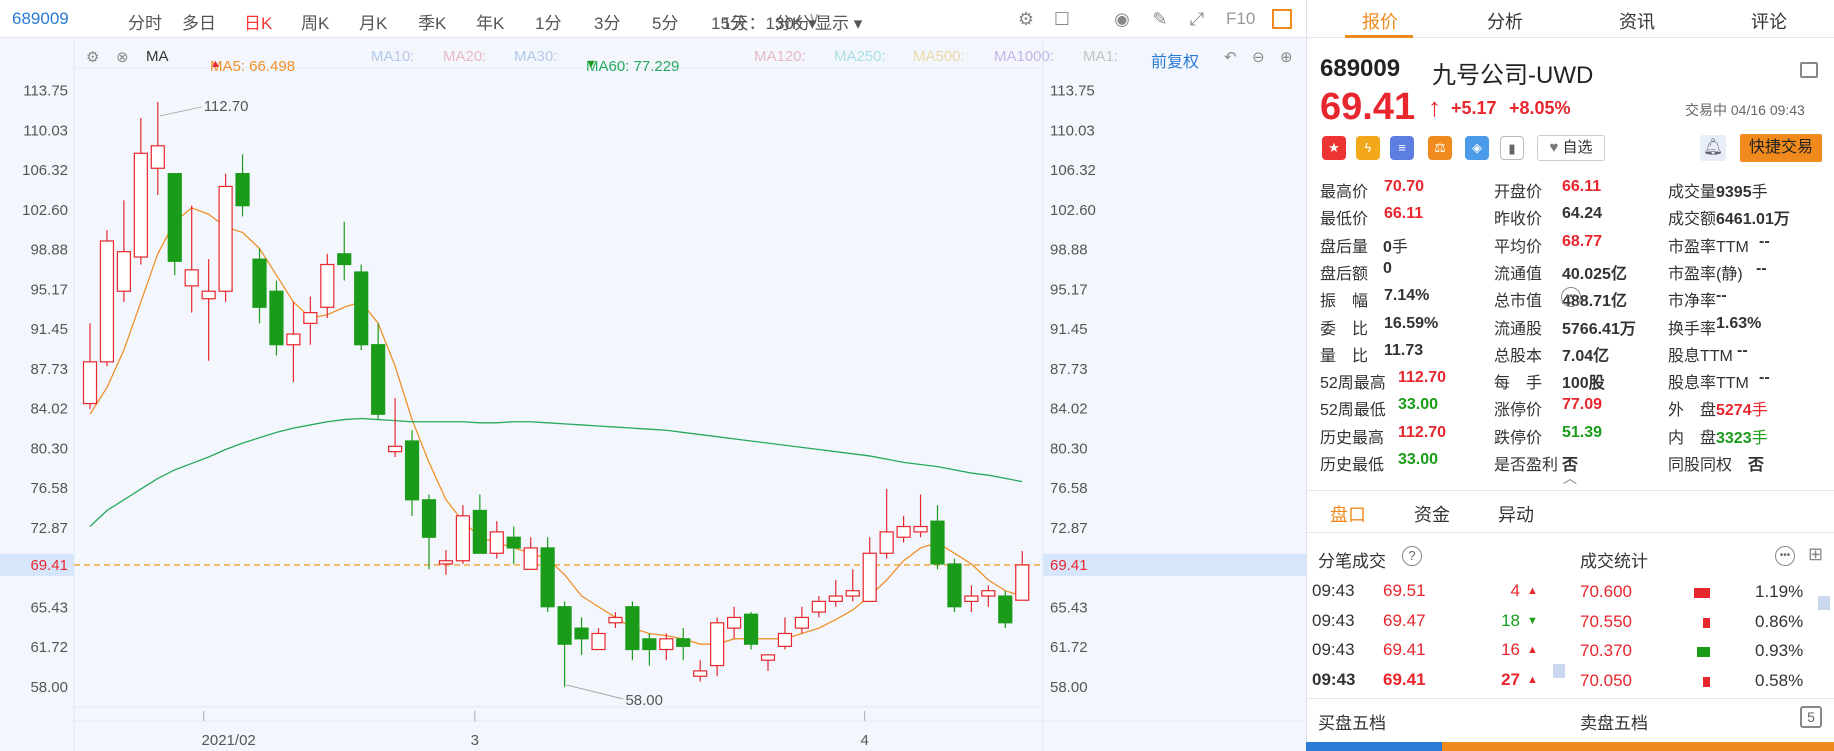 This screenshot has height=751, width=1834. What do you see at coordinates (1122, 19) in the screenshot?
I see `camera-icon: ◉` at bounding box center [1122, 19].